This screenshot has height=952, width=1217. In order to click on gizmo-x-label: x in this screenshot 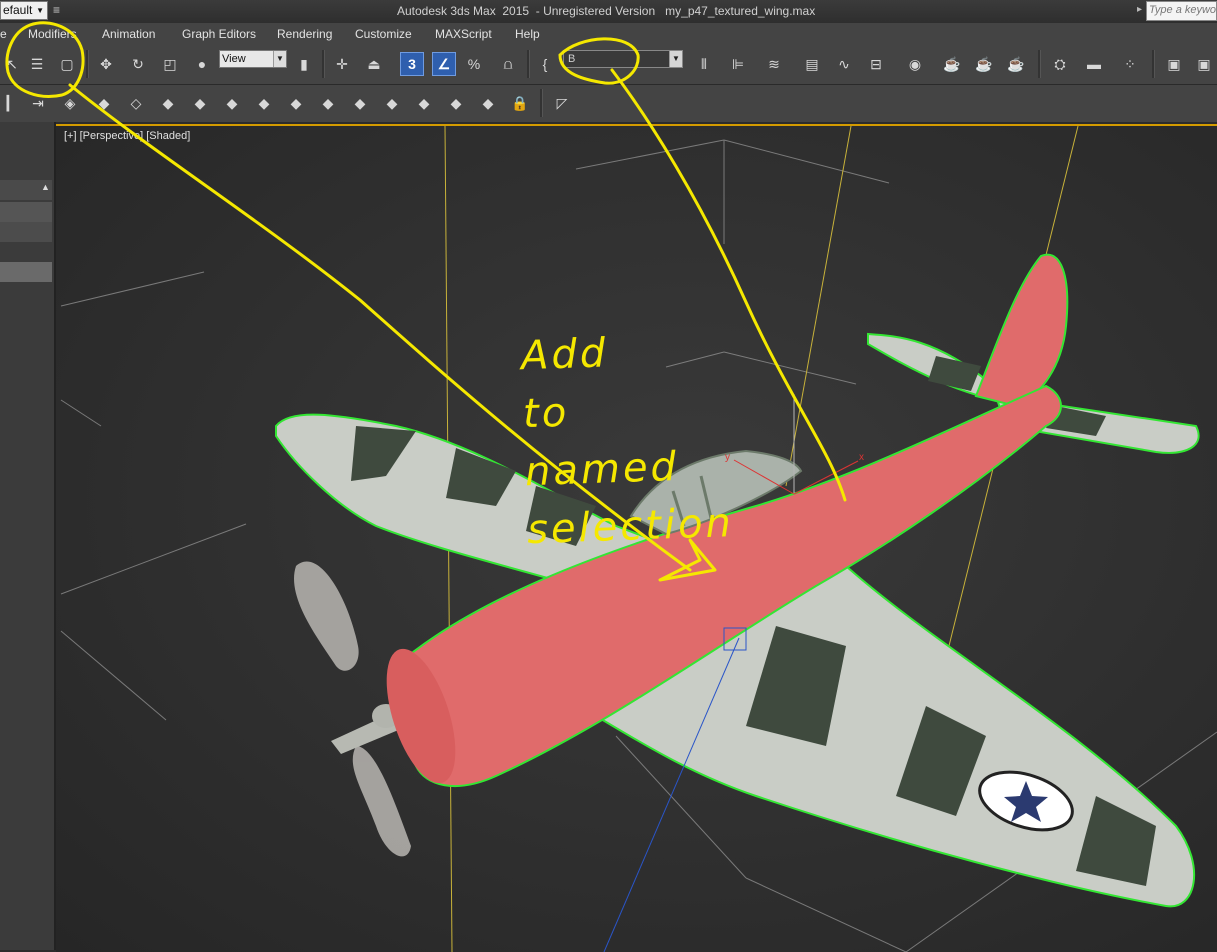, I will do `click(861, 457)`.